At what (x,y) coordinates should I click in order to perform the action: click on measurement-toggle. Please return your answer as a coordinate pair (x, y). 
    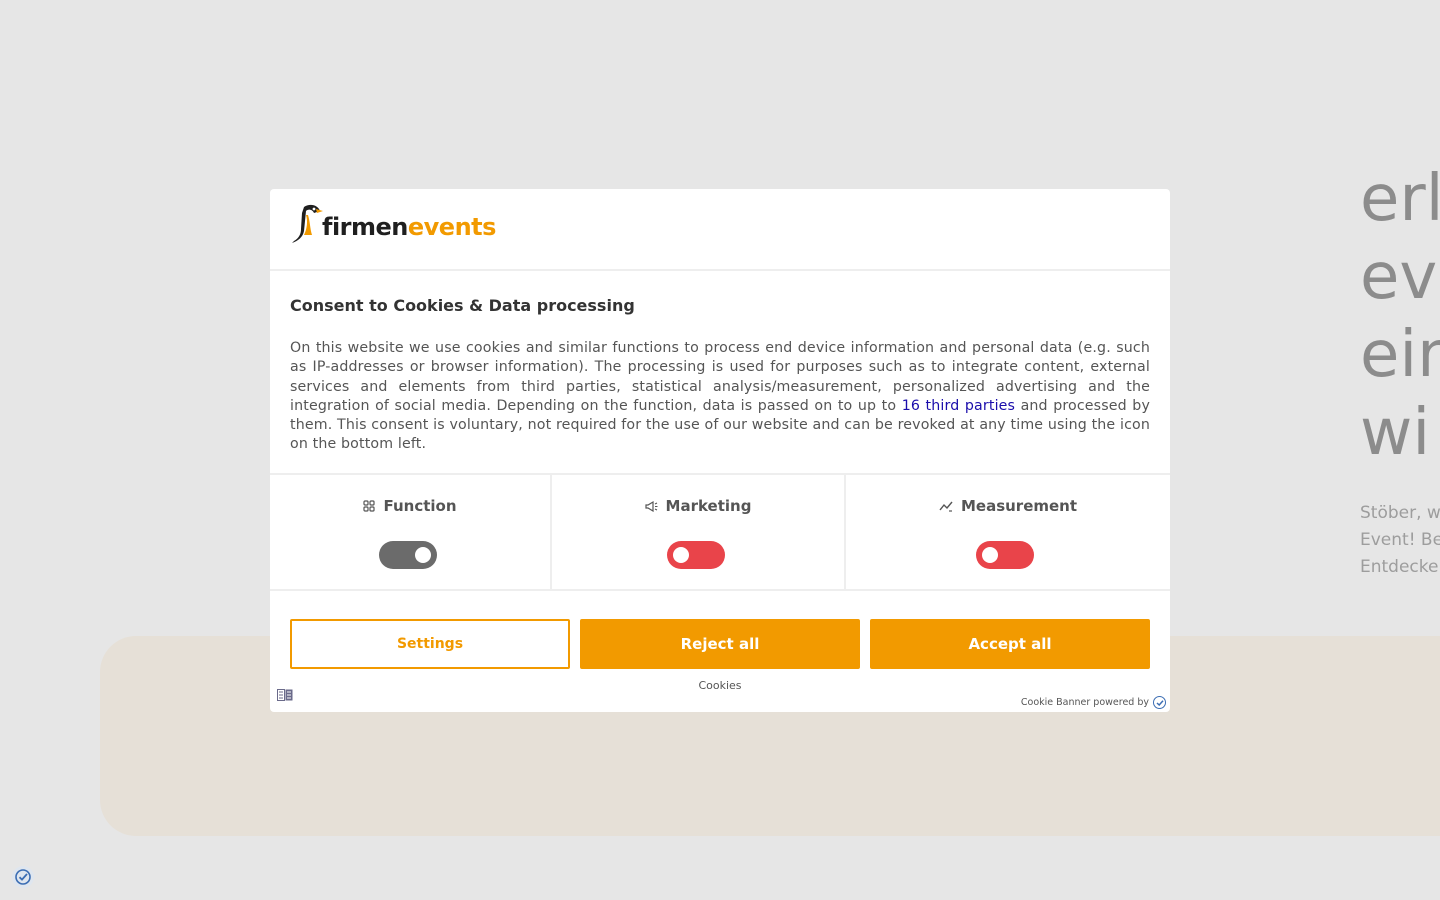
    Looking at the image, I should click on (1005, 555).